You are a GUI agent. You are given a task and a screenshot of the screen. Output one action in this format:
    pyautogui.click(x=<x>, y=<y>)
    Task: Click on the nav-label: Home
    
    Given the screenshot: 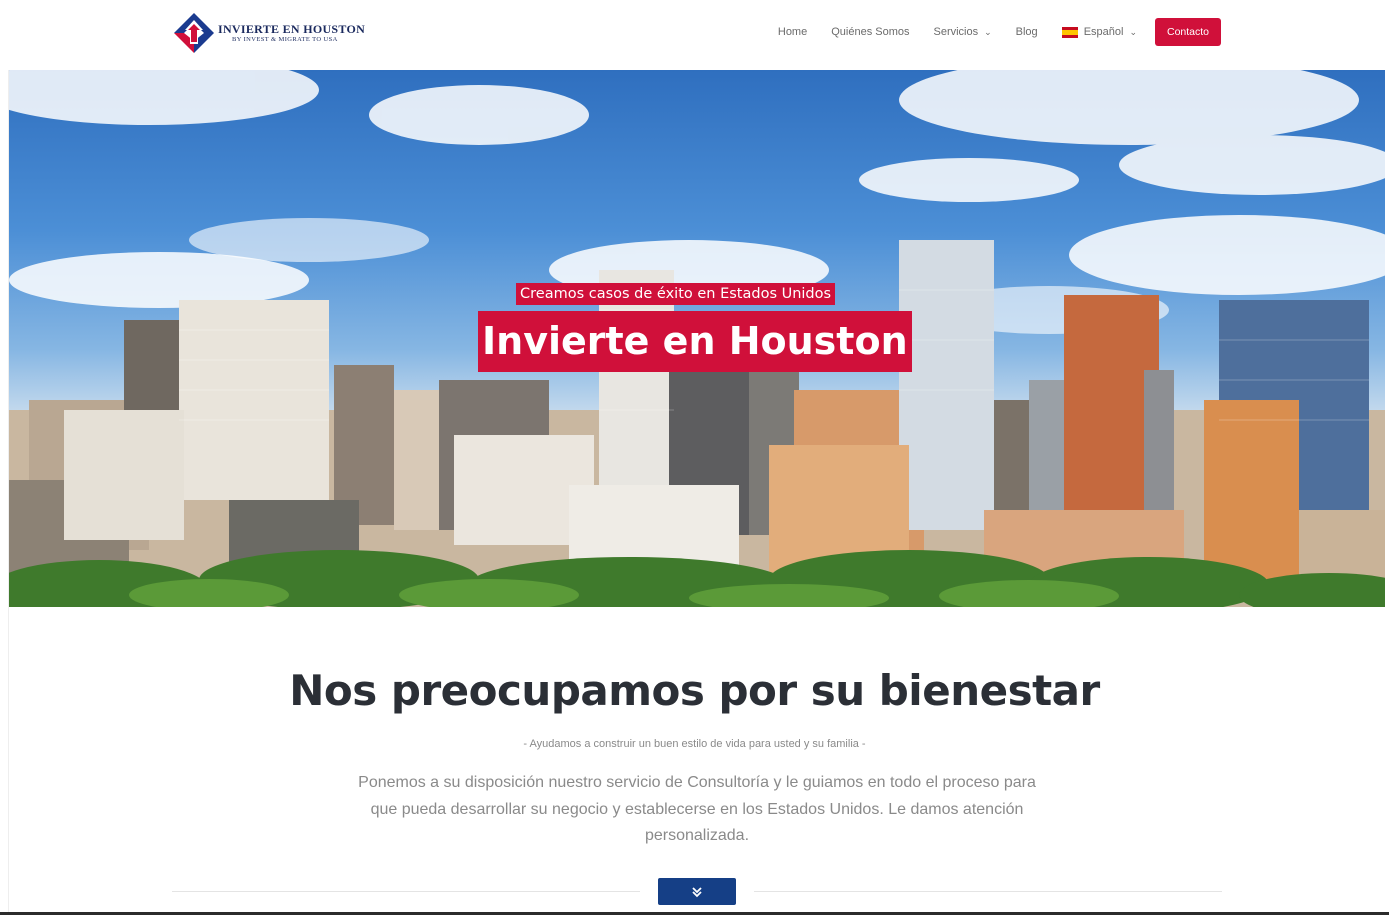 What is the action you would take?
    pyautogui.click(x=792, y=32)
    